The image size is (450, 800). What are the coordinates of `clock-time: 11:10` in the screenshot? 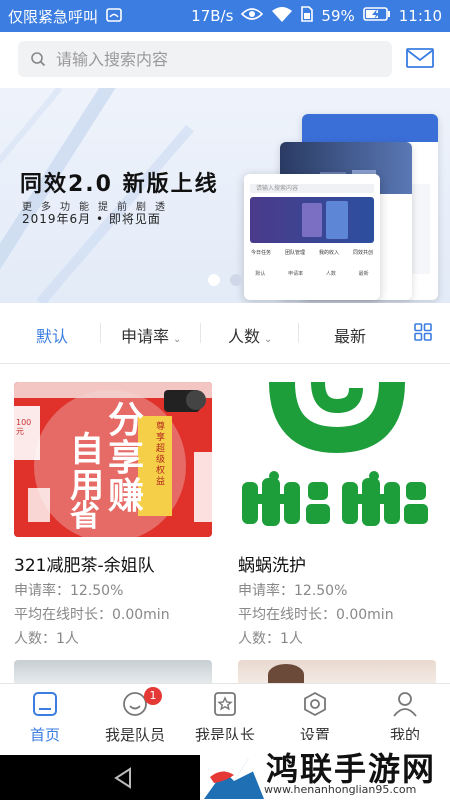 It's located at (420, 16).